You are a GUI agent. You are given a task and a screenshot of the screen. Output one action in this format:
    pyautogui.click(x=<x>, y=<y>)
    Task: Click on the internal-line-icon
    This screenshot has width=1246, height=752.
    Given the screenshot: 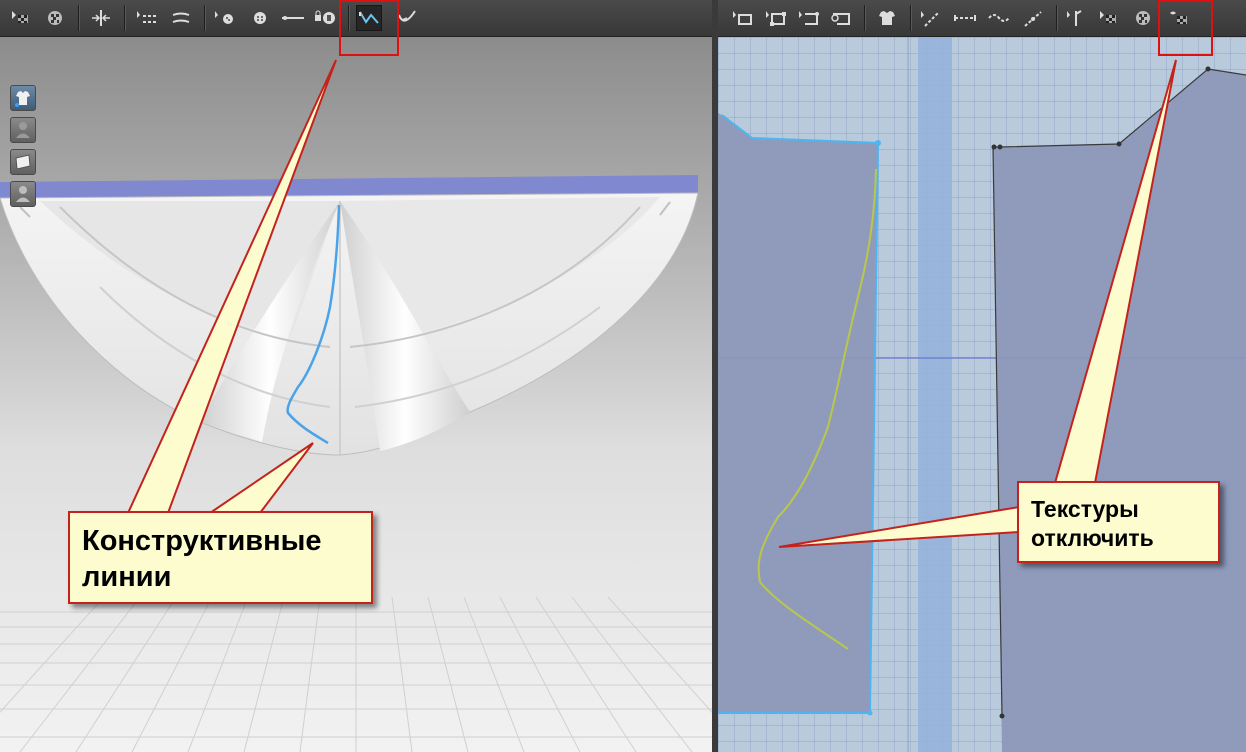 What is the action you would take?
    pyautogui.click(x=931, y=18)
    